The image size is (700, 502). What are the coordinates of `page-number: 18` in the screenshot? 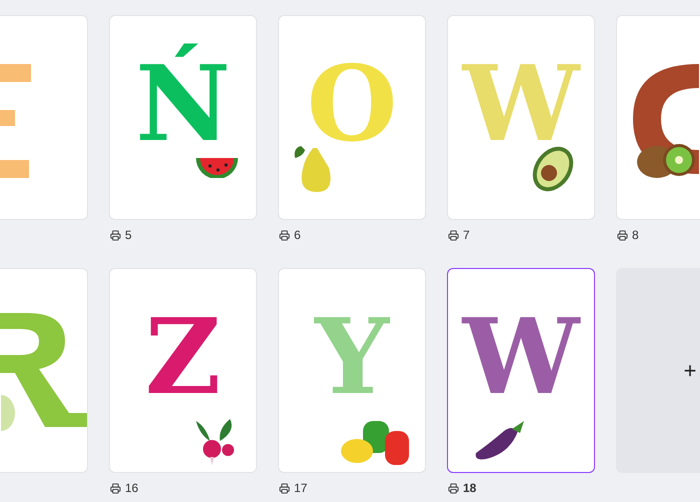 It's located at (469, 488).